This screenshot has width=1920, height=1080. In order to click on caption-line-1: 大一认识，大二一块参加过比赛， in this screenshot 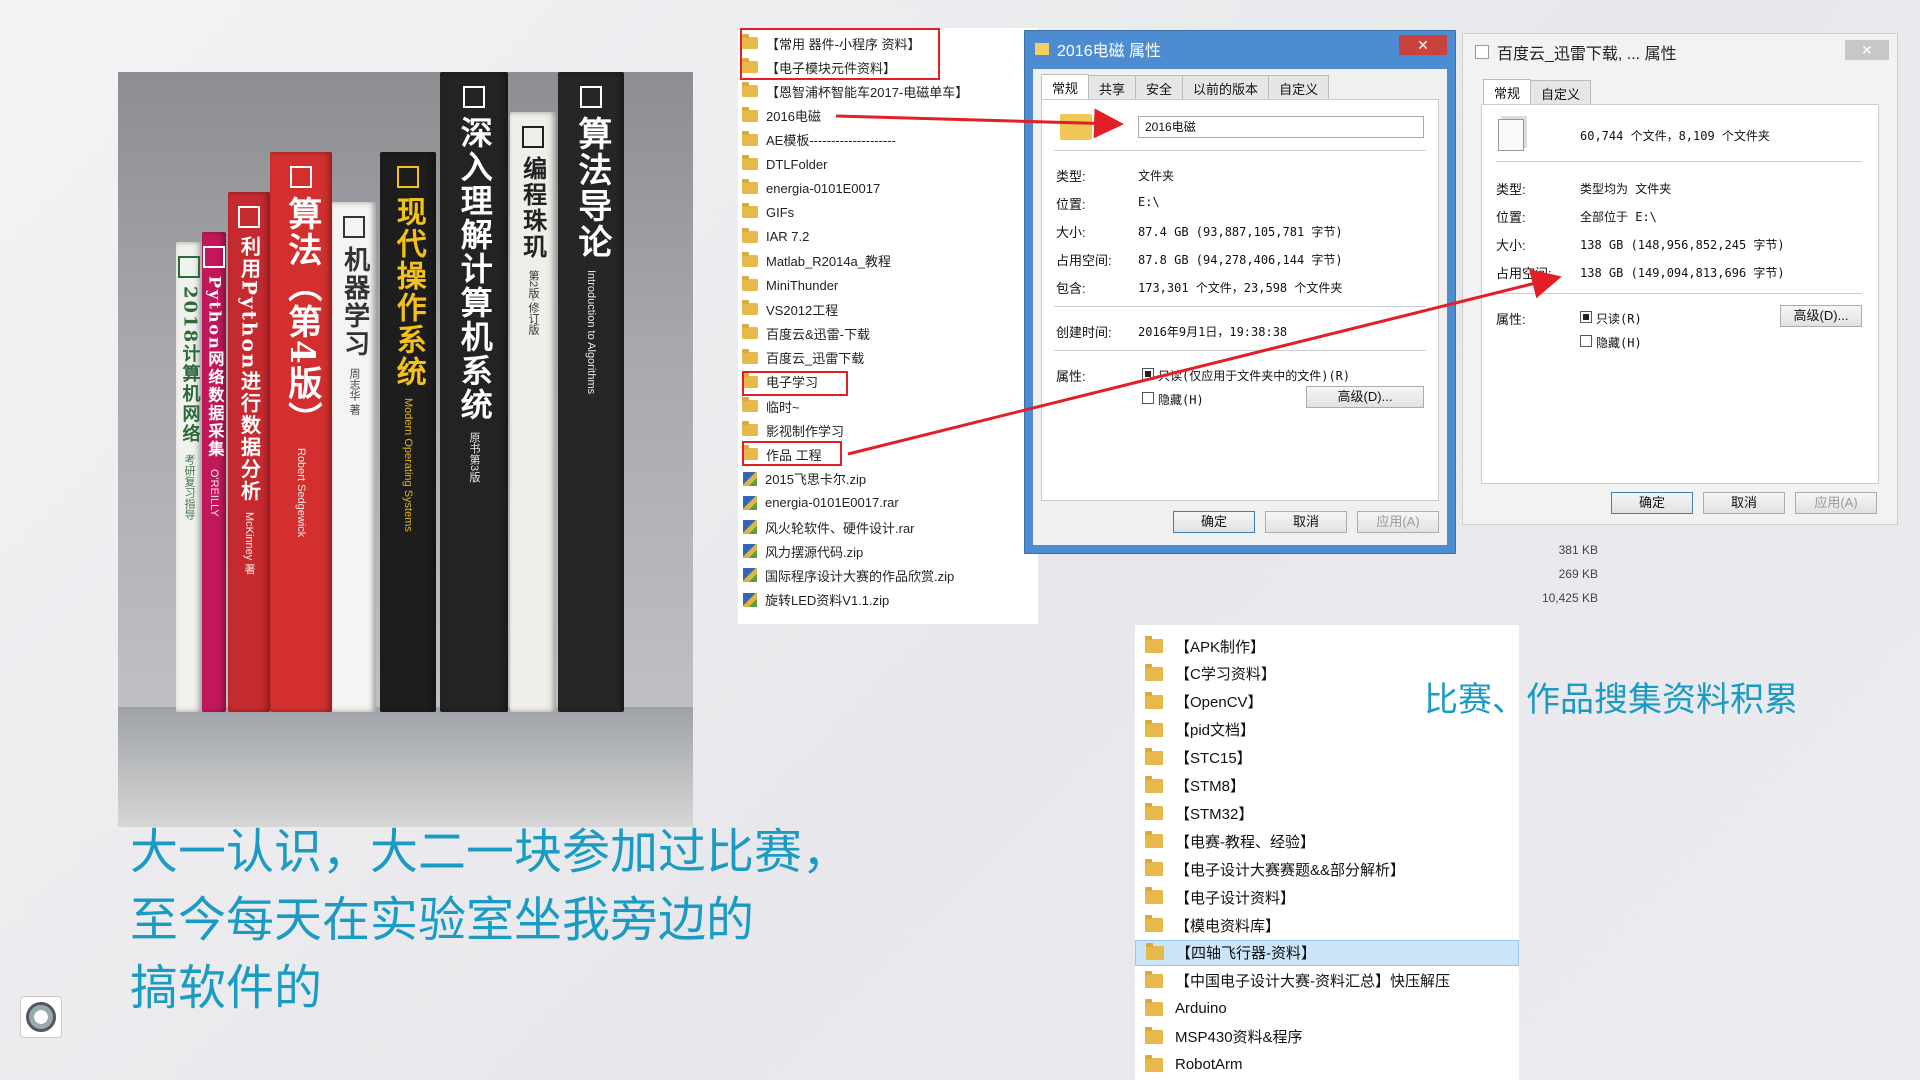, I will do `click(490, 852)`.